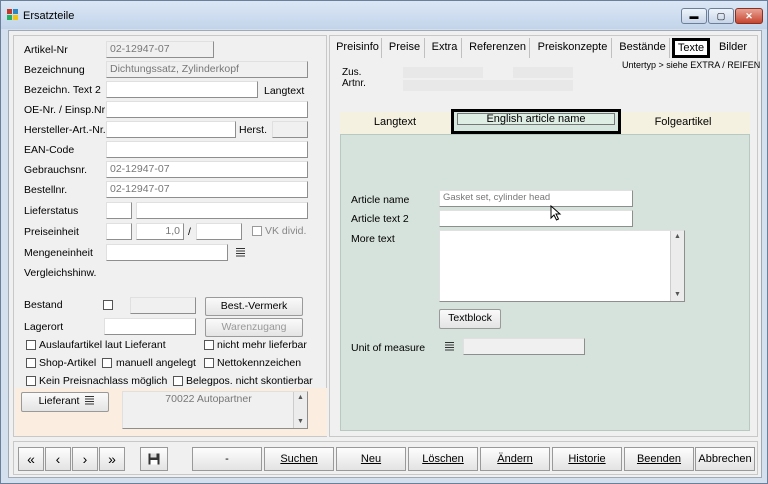 This screenshot has height=484, width=768. Describe the element at coordinates (371, 459) in the screenshot. I see `neu-button: Neu` at that location.